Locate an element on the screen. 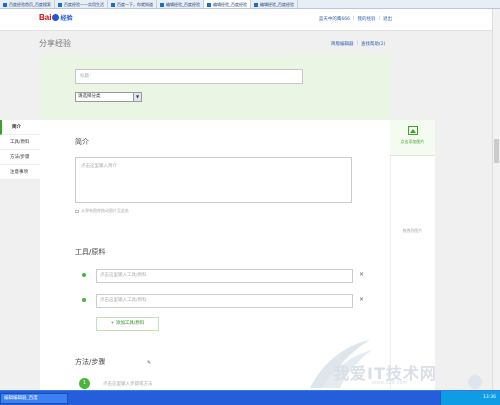 This screenshot has width=500, height=405. step-row: 1 点击这里输入步骤或方法 is located at coordinates (179, 384).